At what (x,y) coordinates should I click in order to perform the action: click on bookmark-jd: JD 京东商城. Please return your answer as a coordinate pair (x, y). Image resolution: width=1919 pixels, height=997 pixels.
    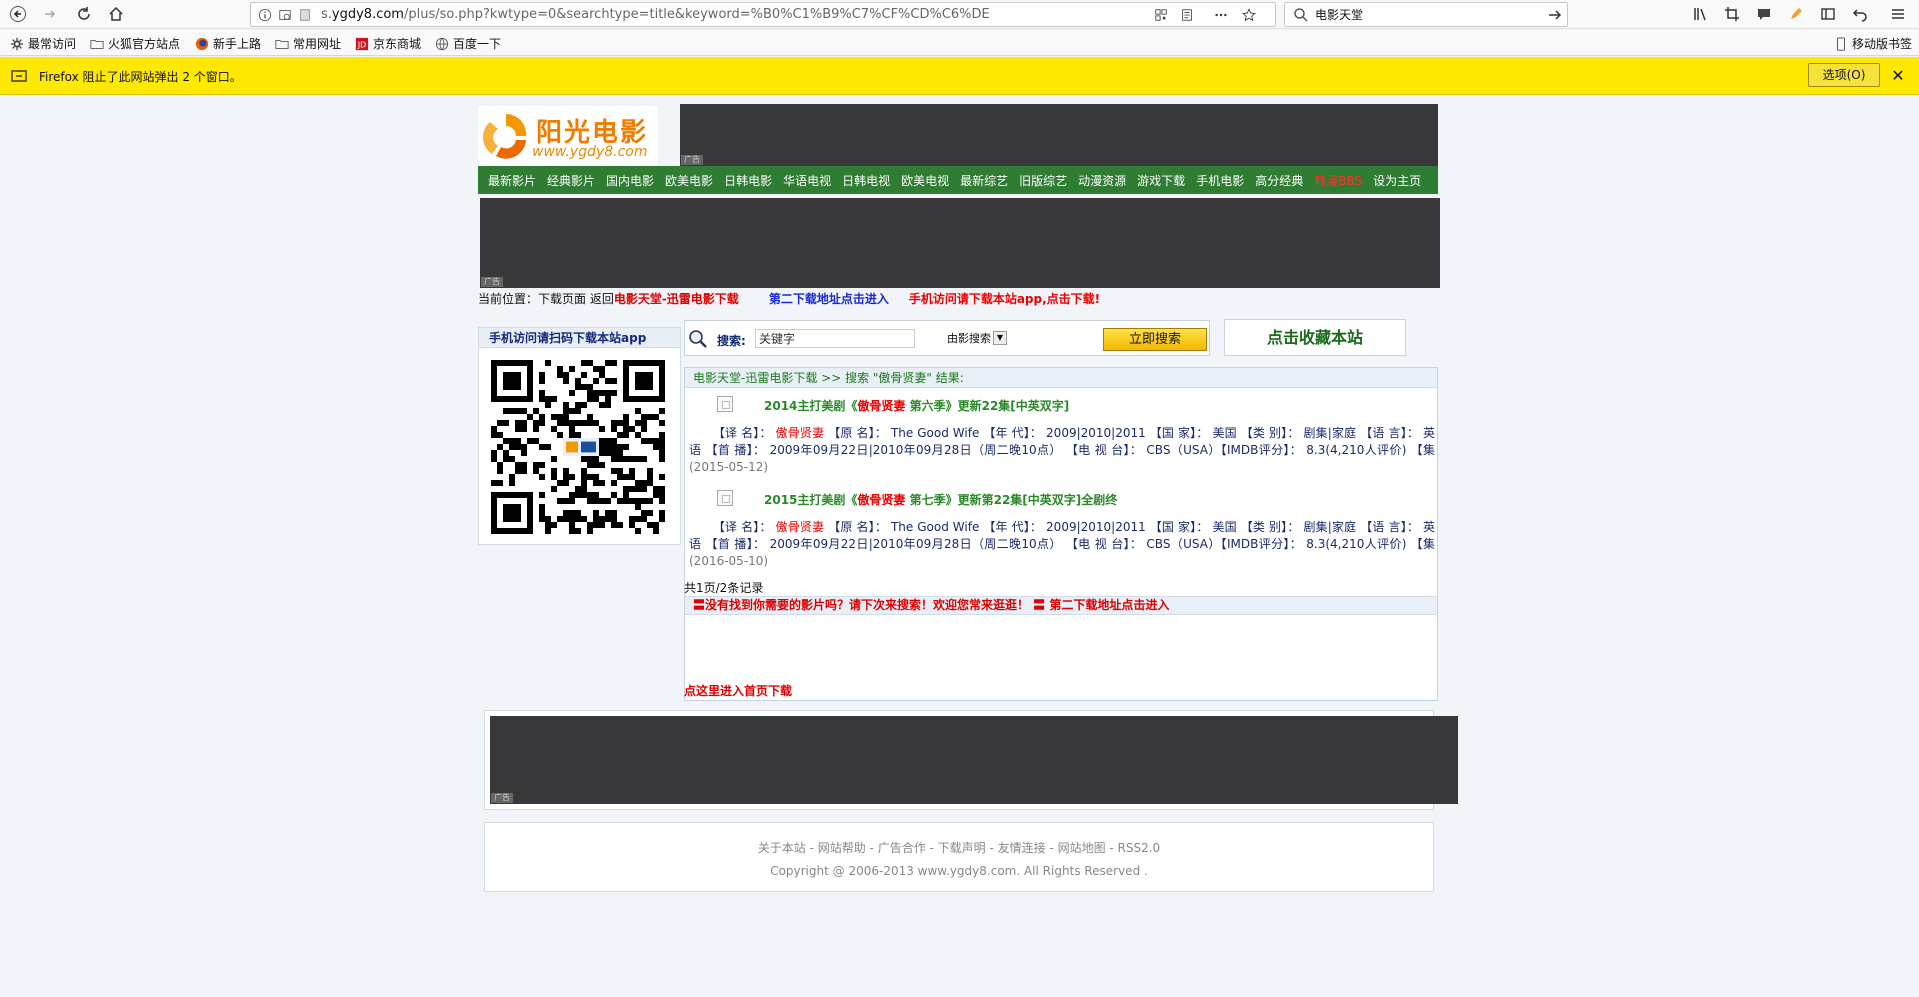
    Looking at the image, I should click on (388, 43).